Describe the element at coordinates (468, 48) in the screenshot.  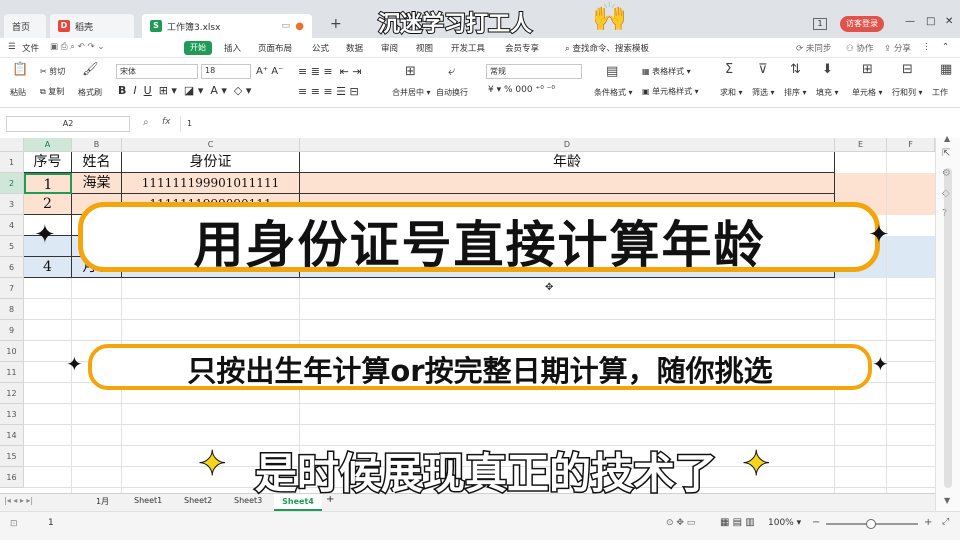
I see `menu-developer: 开发工具` at that location.